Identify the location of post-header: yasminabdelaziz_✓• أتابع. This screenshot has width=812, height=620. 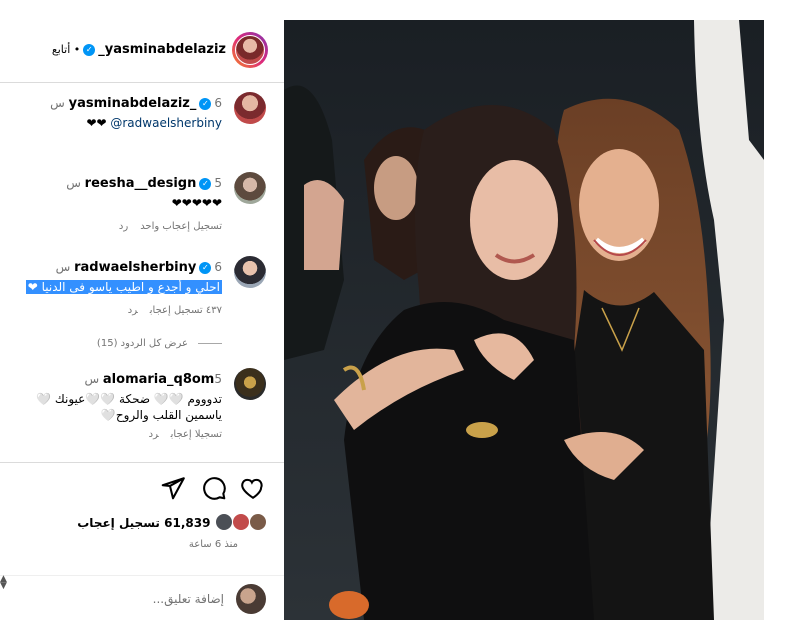
(142, 51).